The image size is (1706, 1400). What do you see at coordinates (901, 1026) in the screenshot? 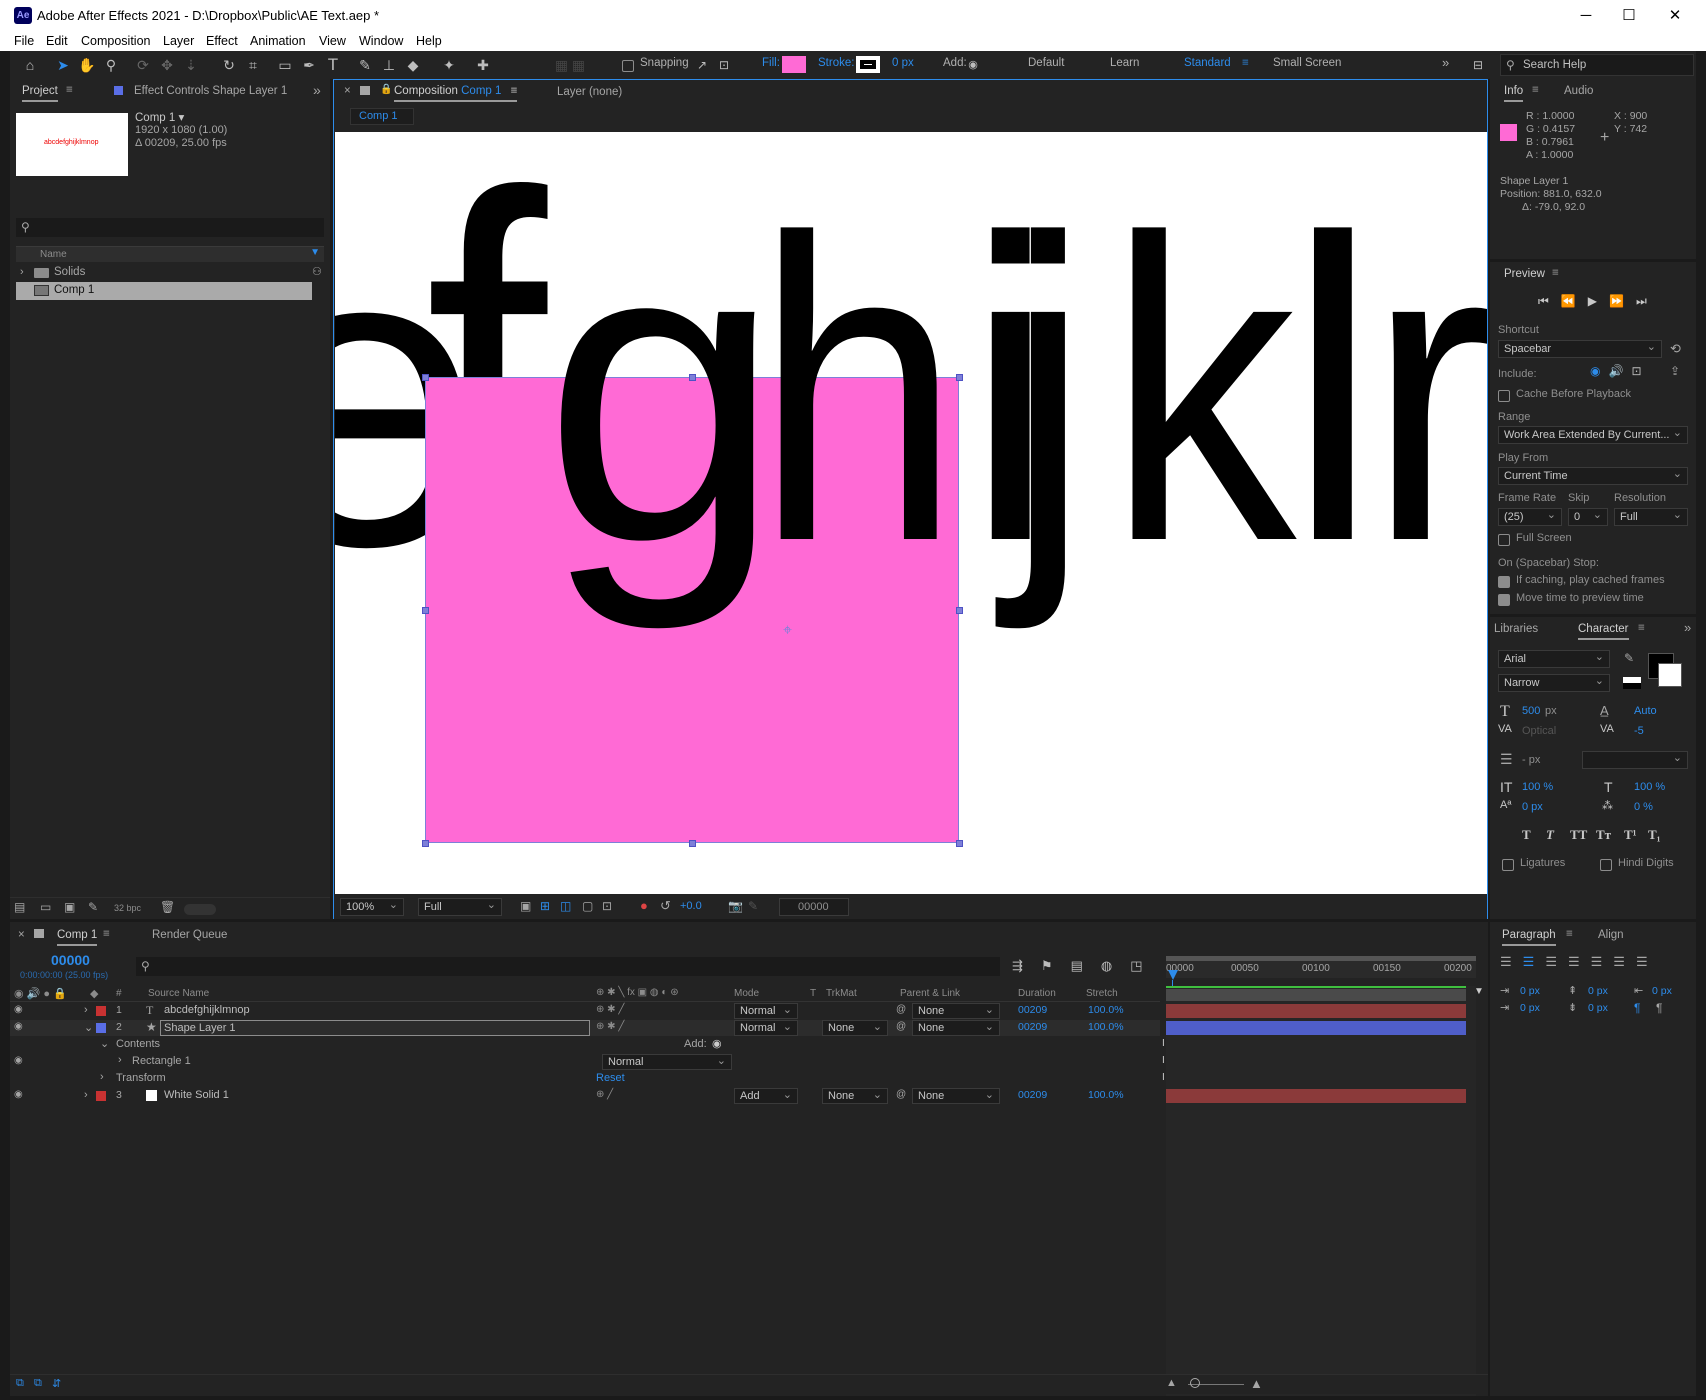
I see `pickwhip-icon: @` at bounding box center [901, 1026].